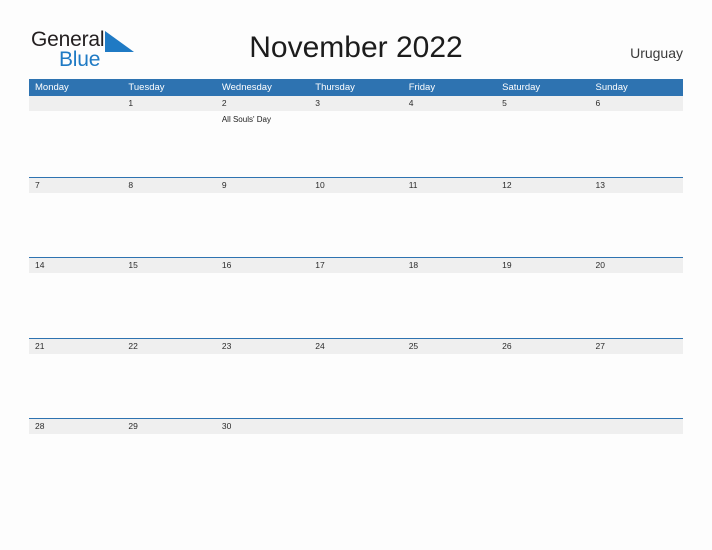 Image resolution: width=712 pixels, height=550 pixels. I want to click on day-number: 7, so click(37, 184).